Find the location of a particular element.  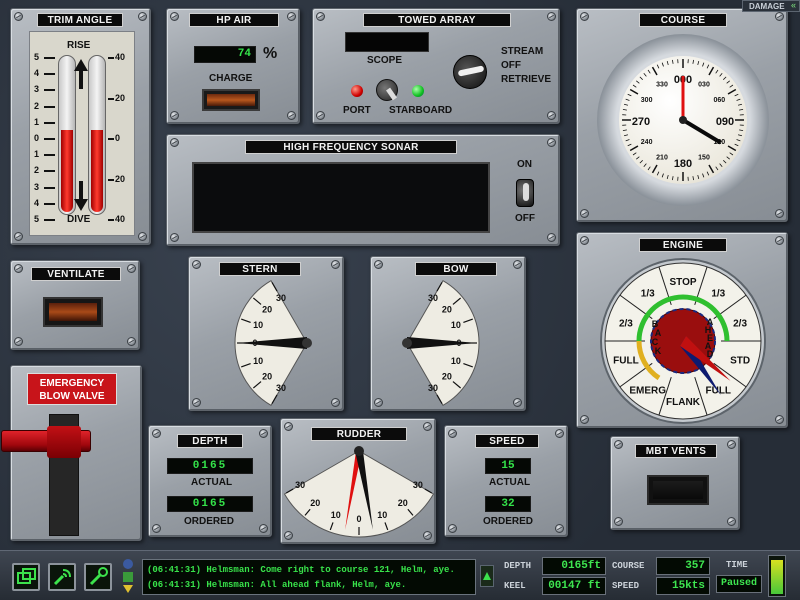

stern-gauge-svg: 3020100102030 is located at coordinates (273, 343).